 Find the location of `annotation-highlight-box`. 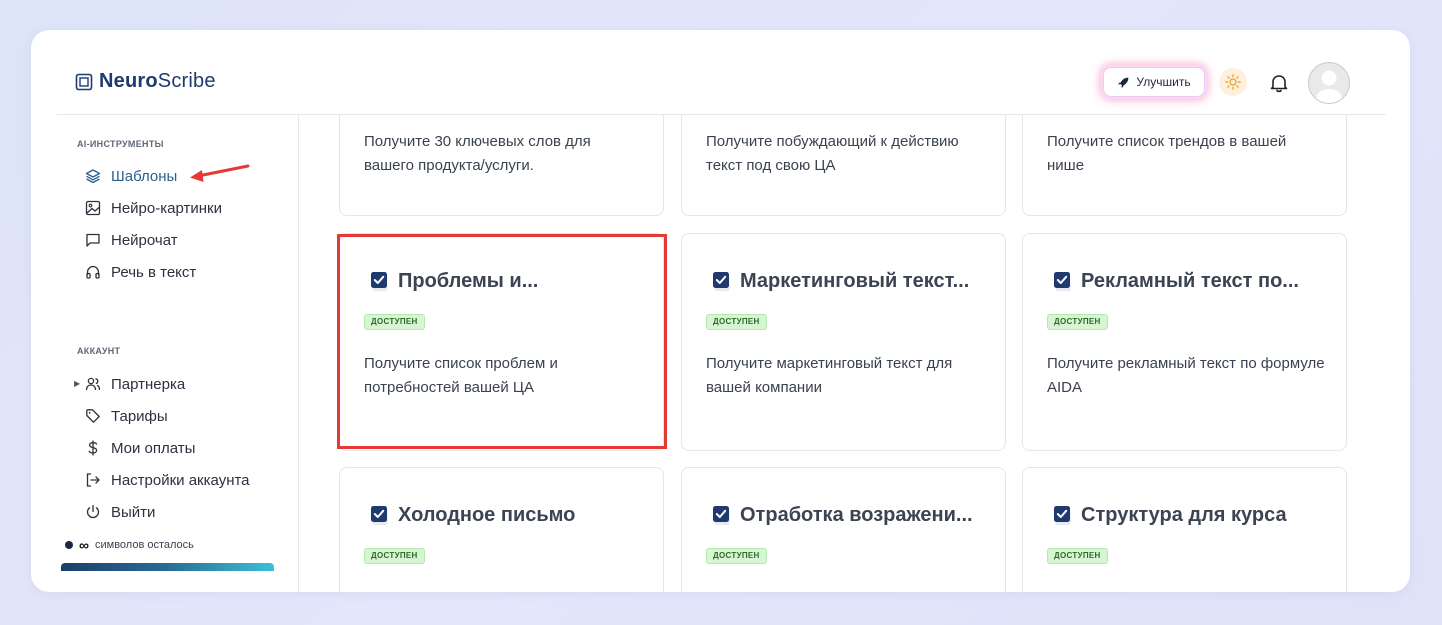

annotation-highlight-box is located at coordinates (502, 341).